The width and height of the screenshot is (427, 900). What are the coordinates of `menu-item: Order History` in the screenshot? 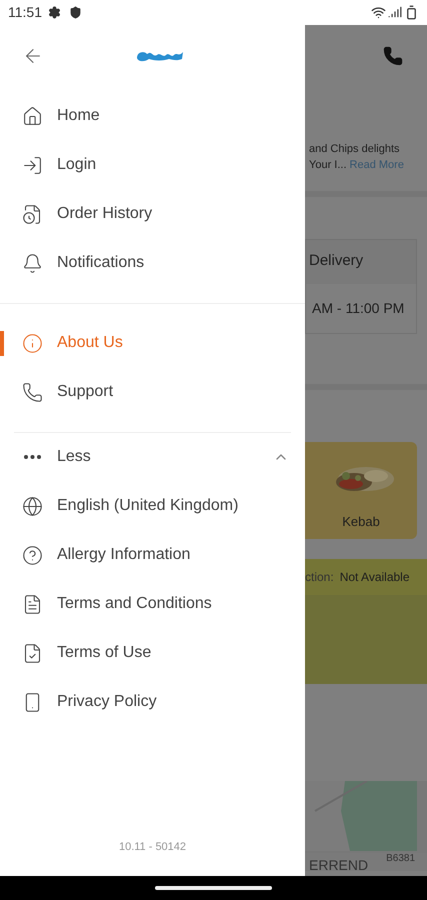 It's located at (152, 214).